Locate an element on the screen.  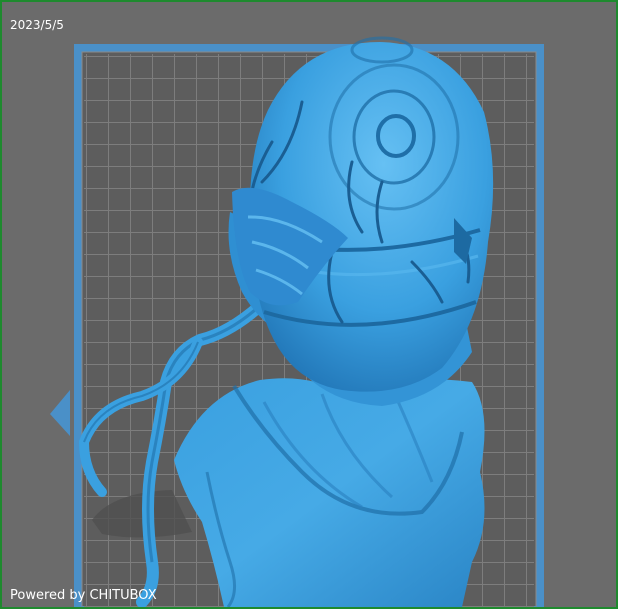
date-stamp: 2023/5/5 is located at coordinates (37, 25).